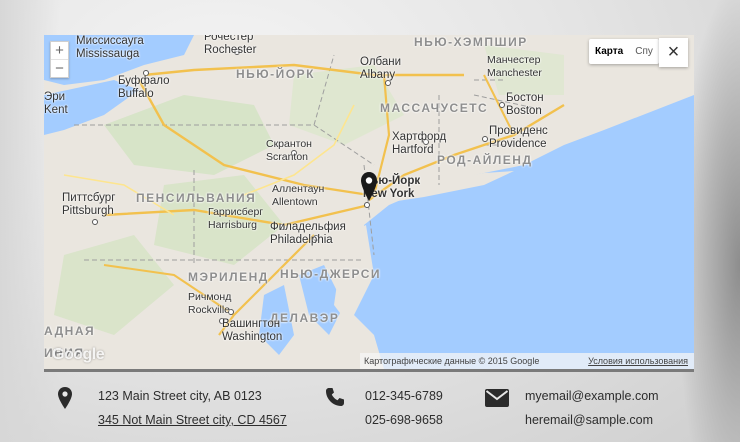 Image resolution: width=740 pixels, height=442 pixels. Describe the element at coordinates (89, 204) in the screenshot. I see `map-city-label: Питтсбург Pittsburgh` at that location.